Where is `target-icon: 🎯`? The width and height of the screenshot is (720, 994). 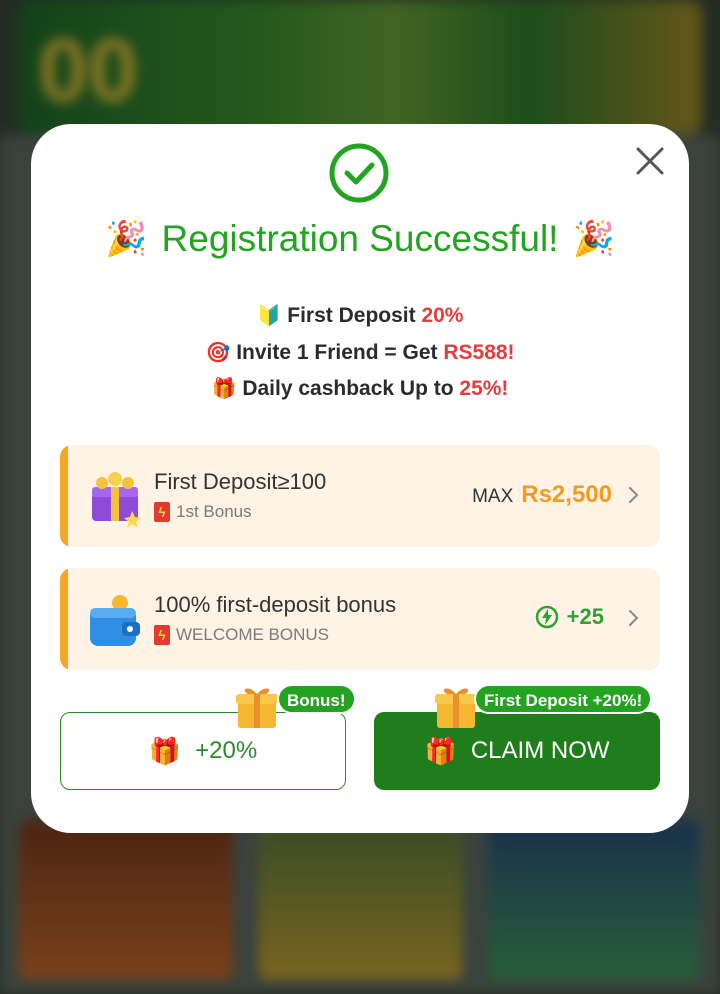
target-icon: 🎯 is located at coordinates (218, 352).